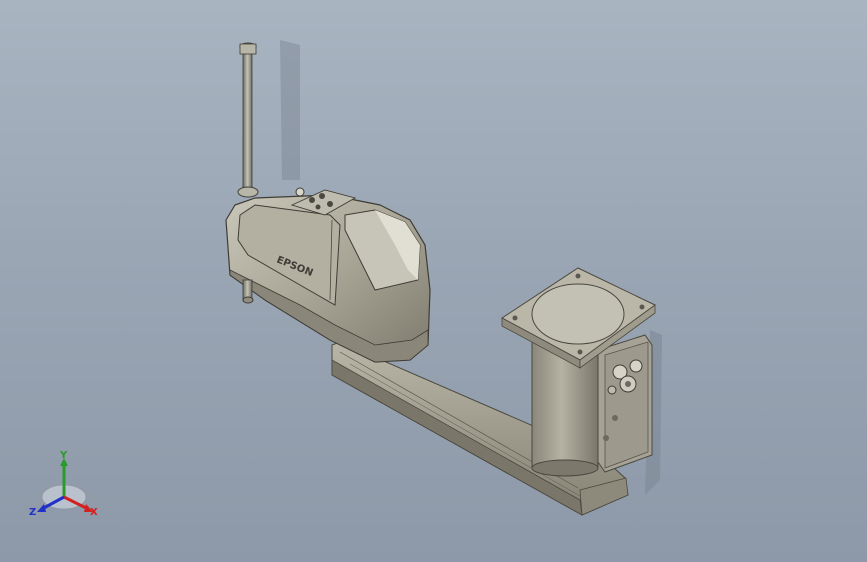 The height and width of the screenshot is (562, 867). Describe the element at coordinates (94, 512) in the screenshot. I see `x-axis-label: X` at that location.